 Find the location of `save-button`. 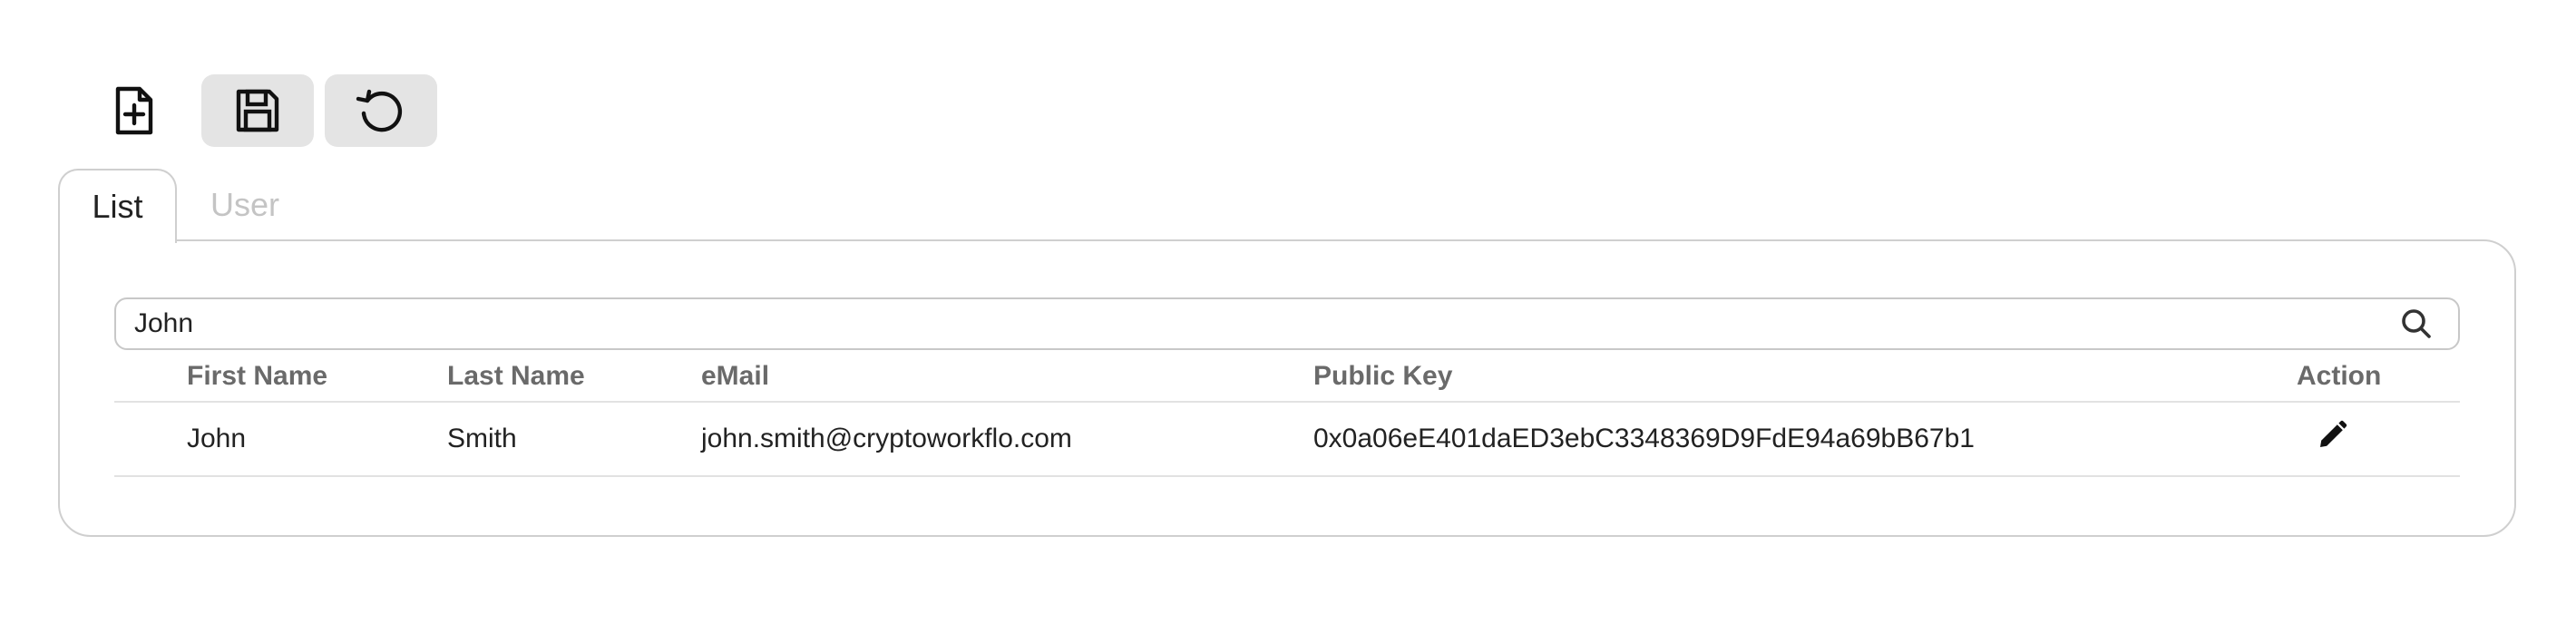

save-button is located at coordinates (257, 110).